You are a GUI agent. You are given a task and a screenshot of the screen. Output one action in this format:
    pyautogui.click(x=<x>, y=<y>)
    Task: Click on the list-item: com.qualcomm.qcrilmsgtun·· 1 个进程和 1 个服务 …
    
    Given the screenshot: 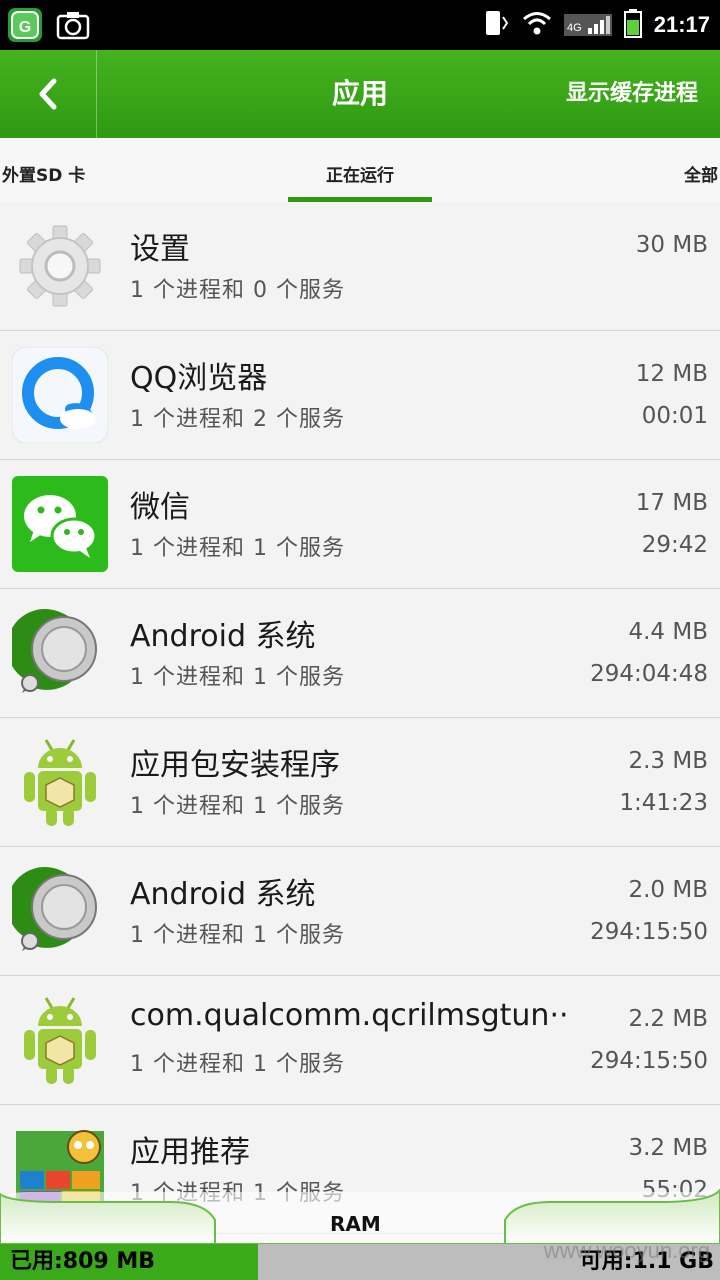 What is the action you would take?
    pyautogui.click(x=360, y=1040)
    